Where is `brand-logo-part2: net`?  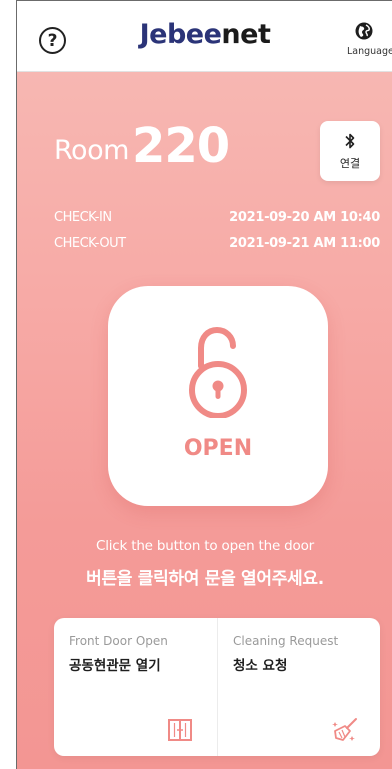
brand-logo-part2: net is located at coordinates (246, 34).